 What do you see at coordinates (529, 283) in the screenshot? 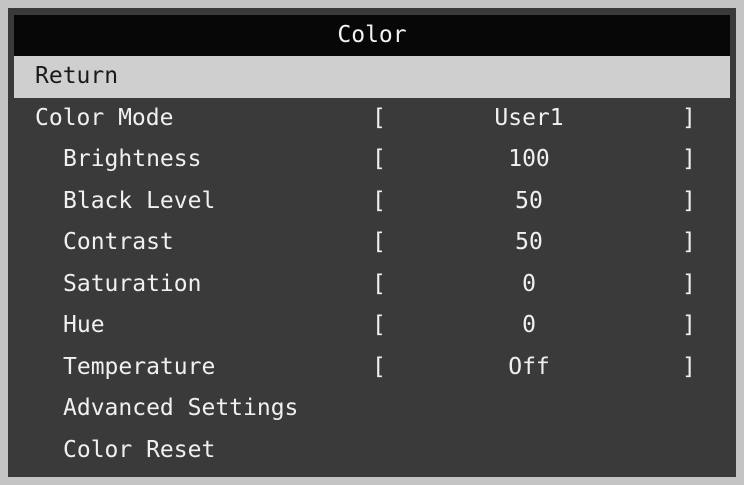
I see `saturation-value: 0` at bounding box center [529, 283].